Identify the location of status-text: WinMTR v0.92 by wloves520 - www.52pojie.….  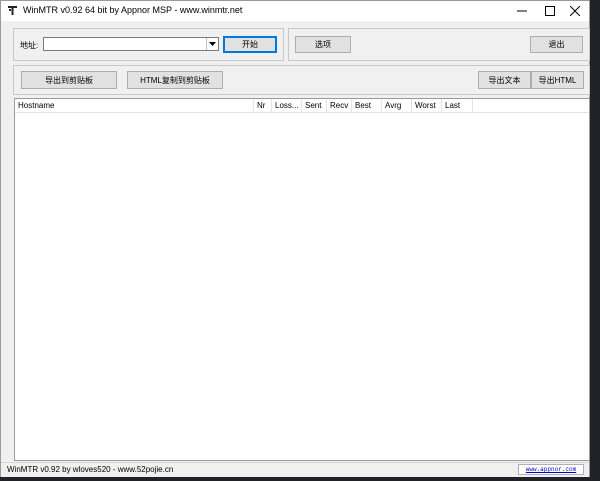
(90, 469).